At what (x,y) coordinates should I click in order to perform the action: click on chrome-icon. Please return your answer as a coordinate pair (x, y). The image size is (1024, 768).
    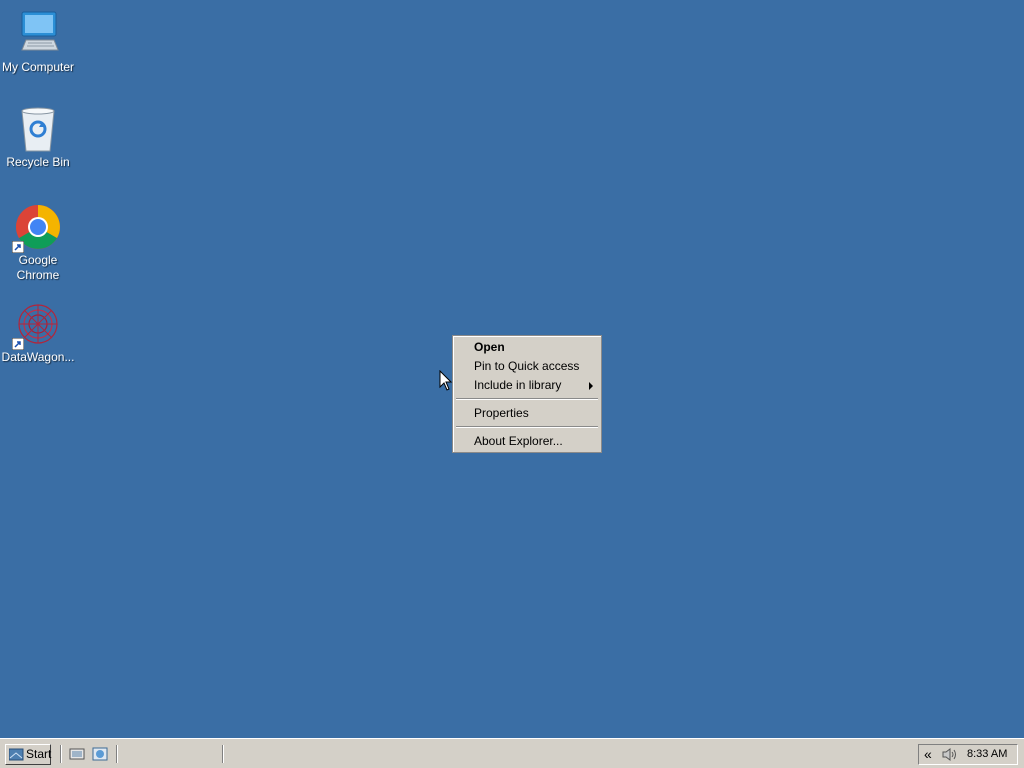
    Looking at the image, I should click on (36, 228).